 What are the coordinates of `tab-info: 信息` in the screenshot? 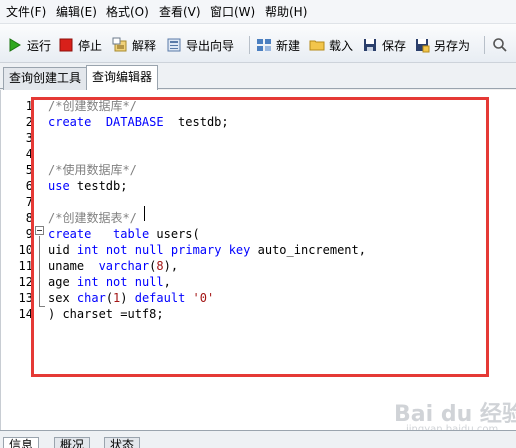 It's located at (21, 442).